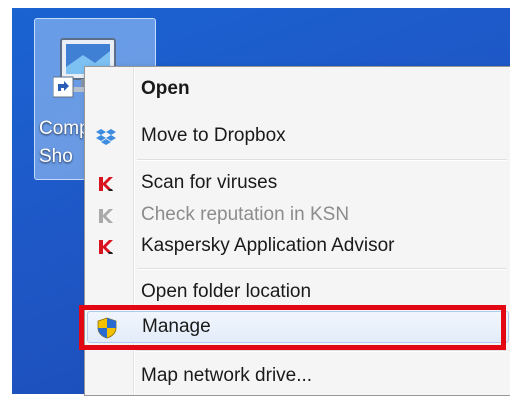 The image size is (510, 396). I want to click on menu-item-kaspersky-advisor: Kaspersky Application Advisor, so click(298, 246).